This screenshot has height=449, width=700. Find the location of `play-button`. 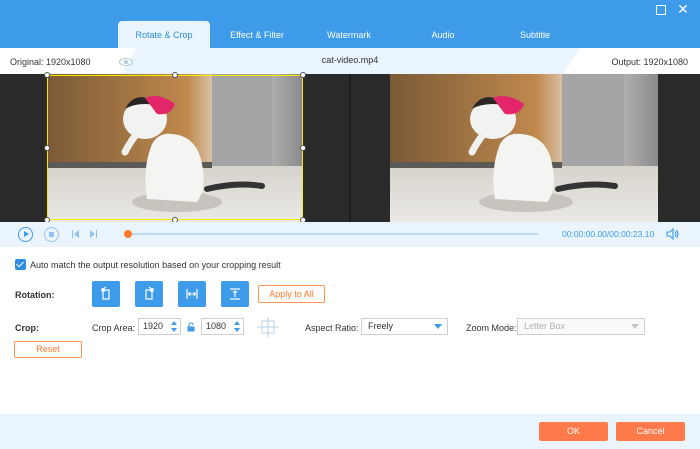

play-button is located at coordinates (25, 234).